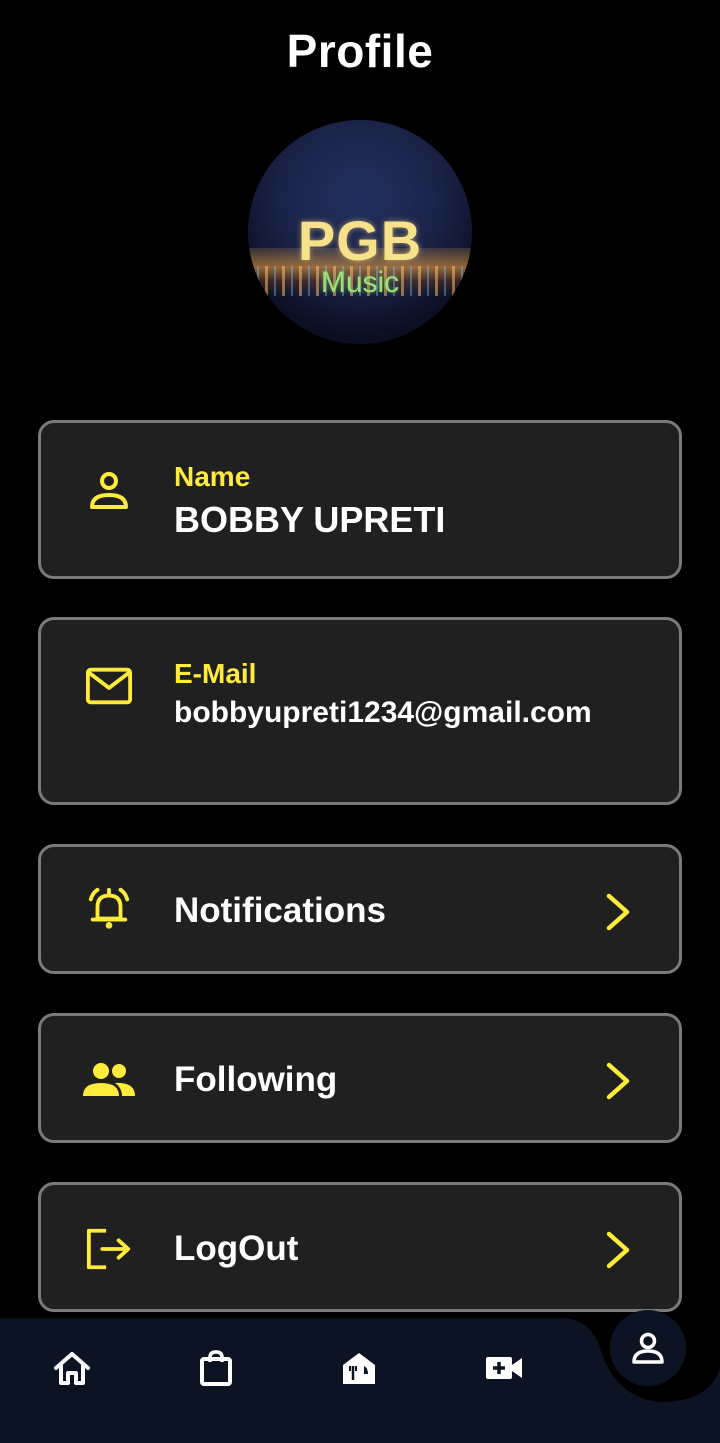 The height and width of the screenshot is (1443, 720). What do you see at coordinates (504, 1368) in the screenshot?
I see `video-call-icon` at bounding box center [504, 1368].